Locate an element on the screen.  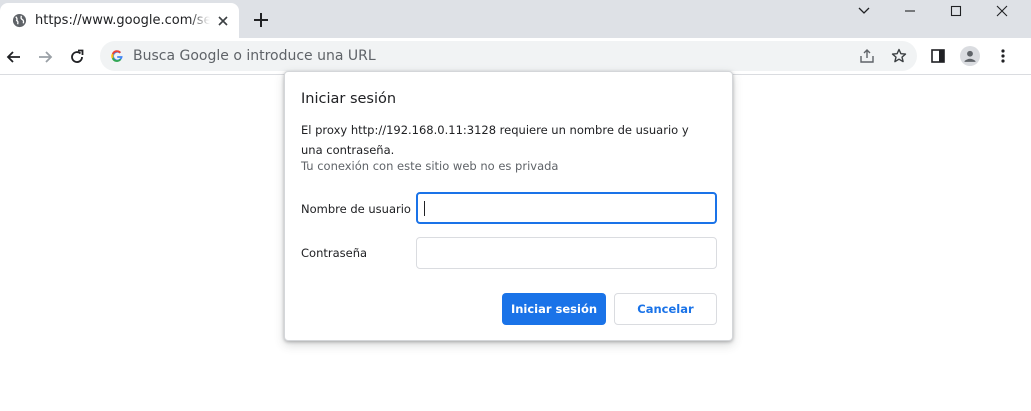
browser-tab: https://www.google.com/search?q is located at coordinates (119, 20).